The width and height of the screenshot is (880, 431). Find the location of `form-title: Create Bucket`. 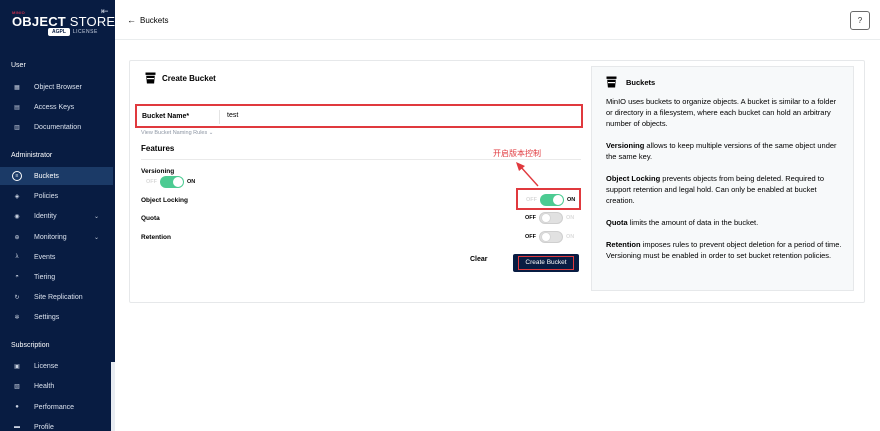

form-title: Create Bucket is located at coordinates (180, 78).